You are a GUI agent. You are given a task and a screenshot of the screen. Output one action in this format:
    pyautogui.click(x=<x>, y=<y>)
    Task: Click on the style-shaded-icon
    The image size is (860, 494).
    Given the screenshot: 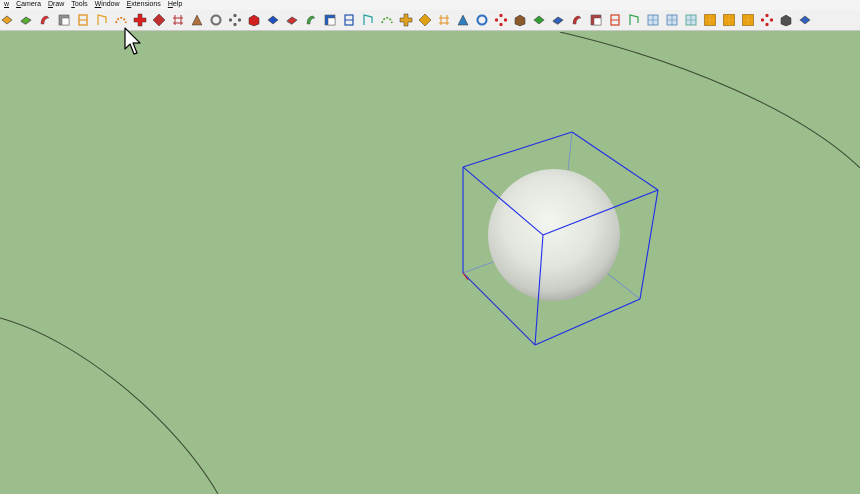 What is the action you would take?
    pyautogui.click(x=26, y=20)
    